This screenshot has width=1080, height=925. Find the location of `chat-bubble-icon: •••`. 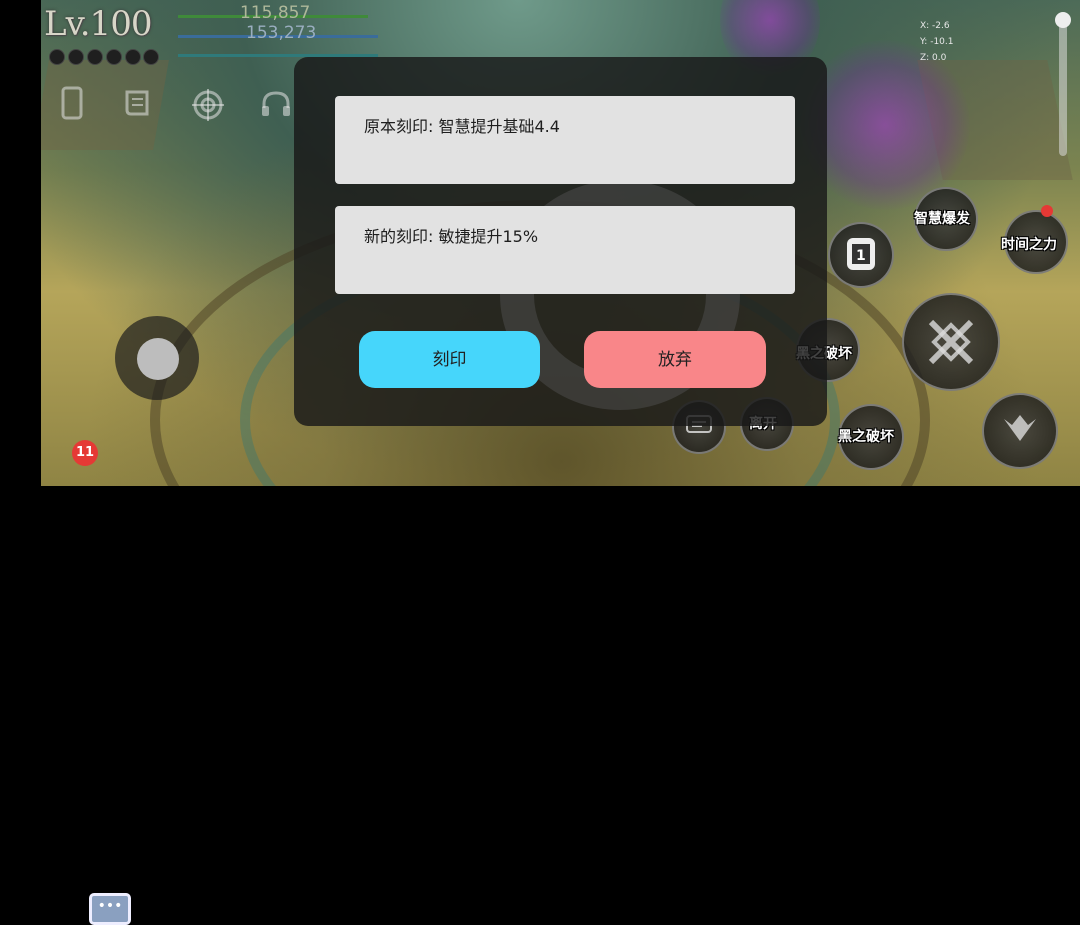

chat-bubble-icon: ••• is located at coordinates (110, 909).